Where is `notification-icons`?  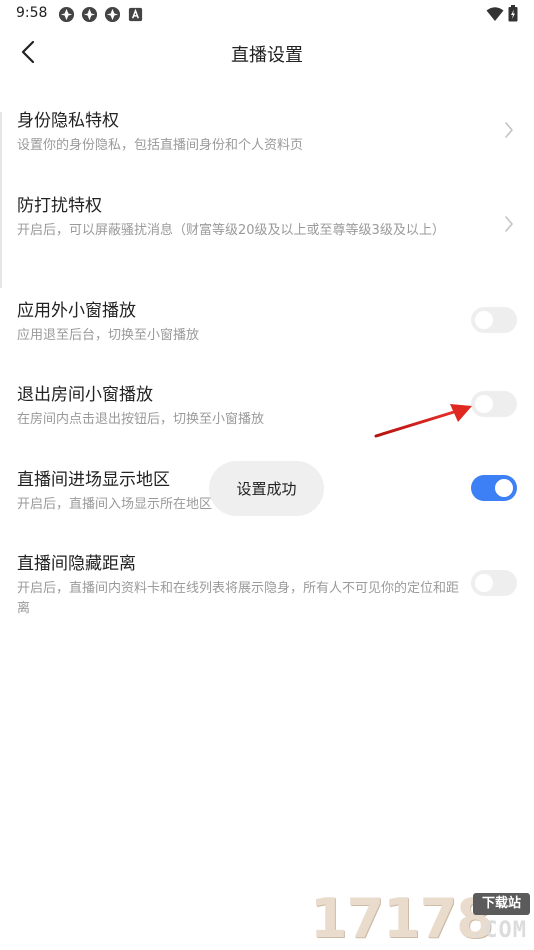
notification-icons is located at coordinates (101, 14).